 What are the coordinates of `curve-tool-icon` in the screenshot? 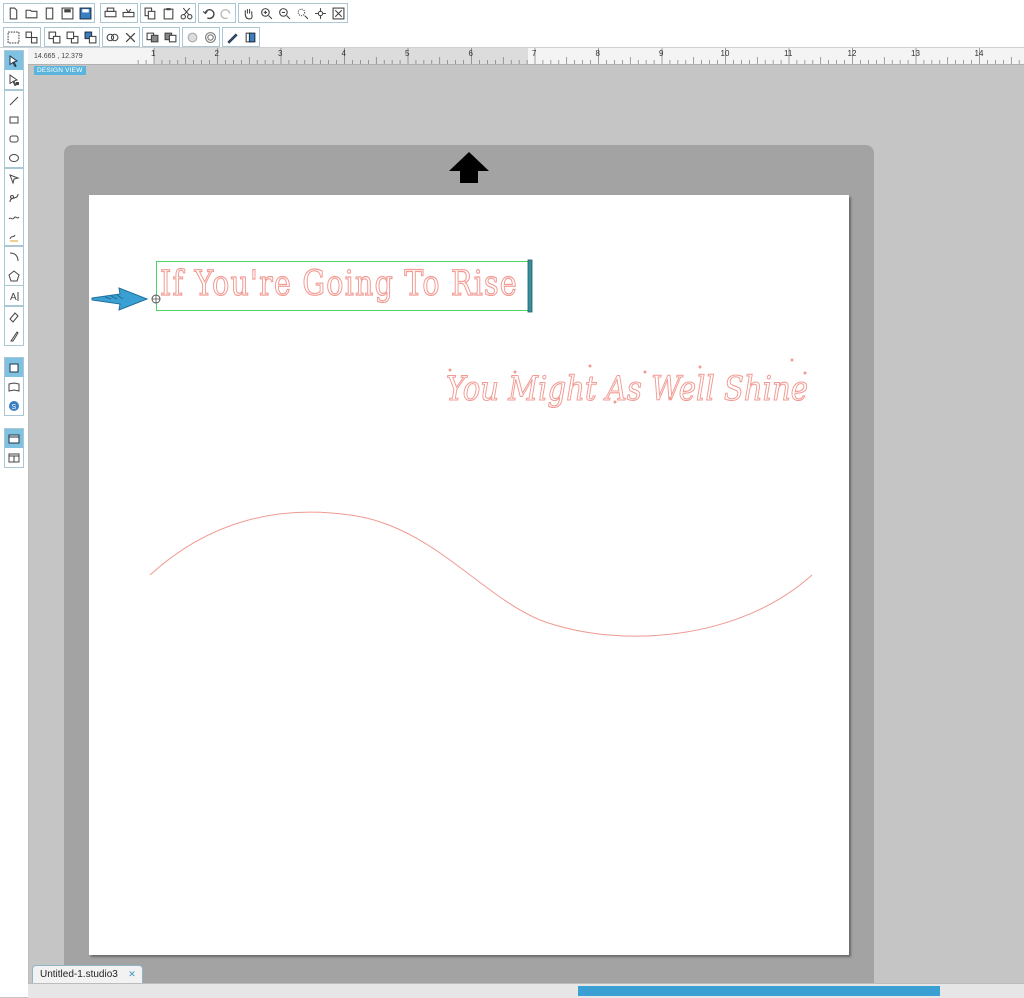 It's located at (14, 197).